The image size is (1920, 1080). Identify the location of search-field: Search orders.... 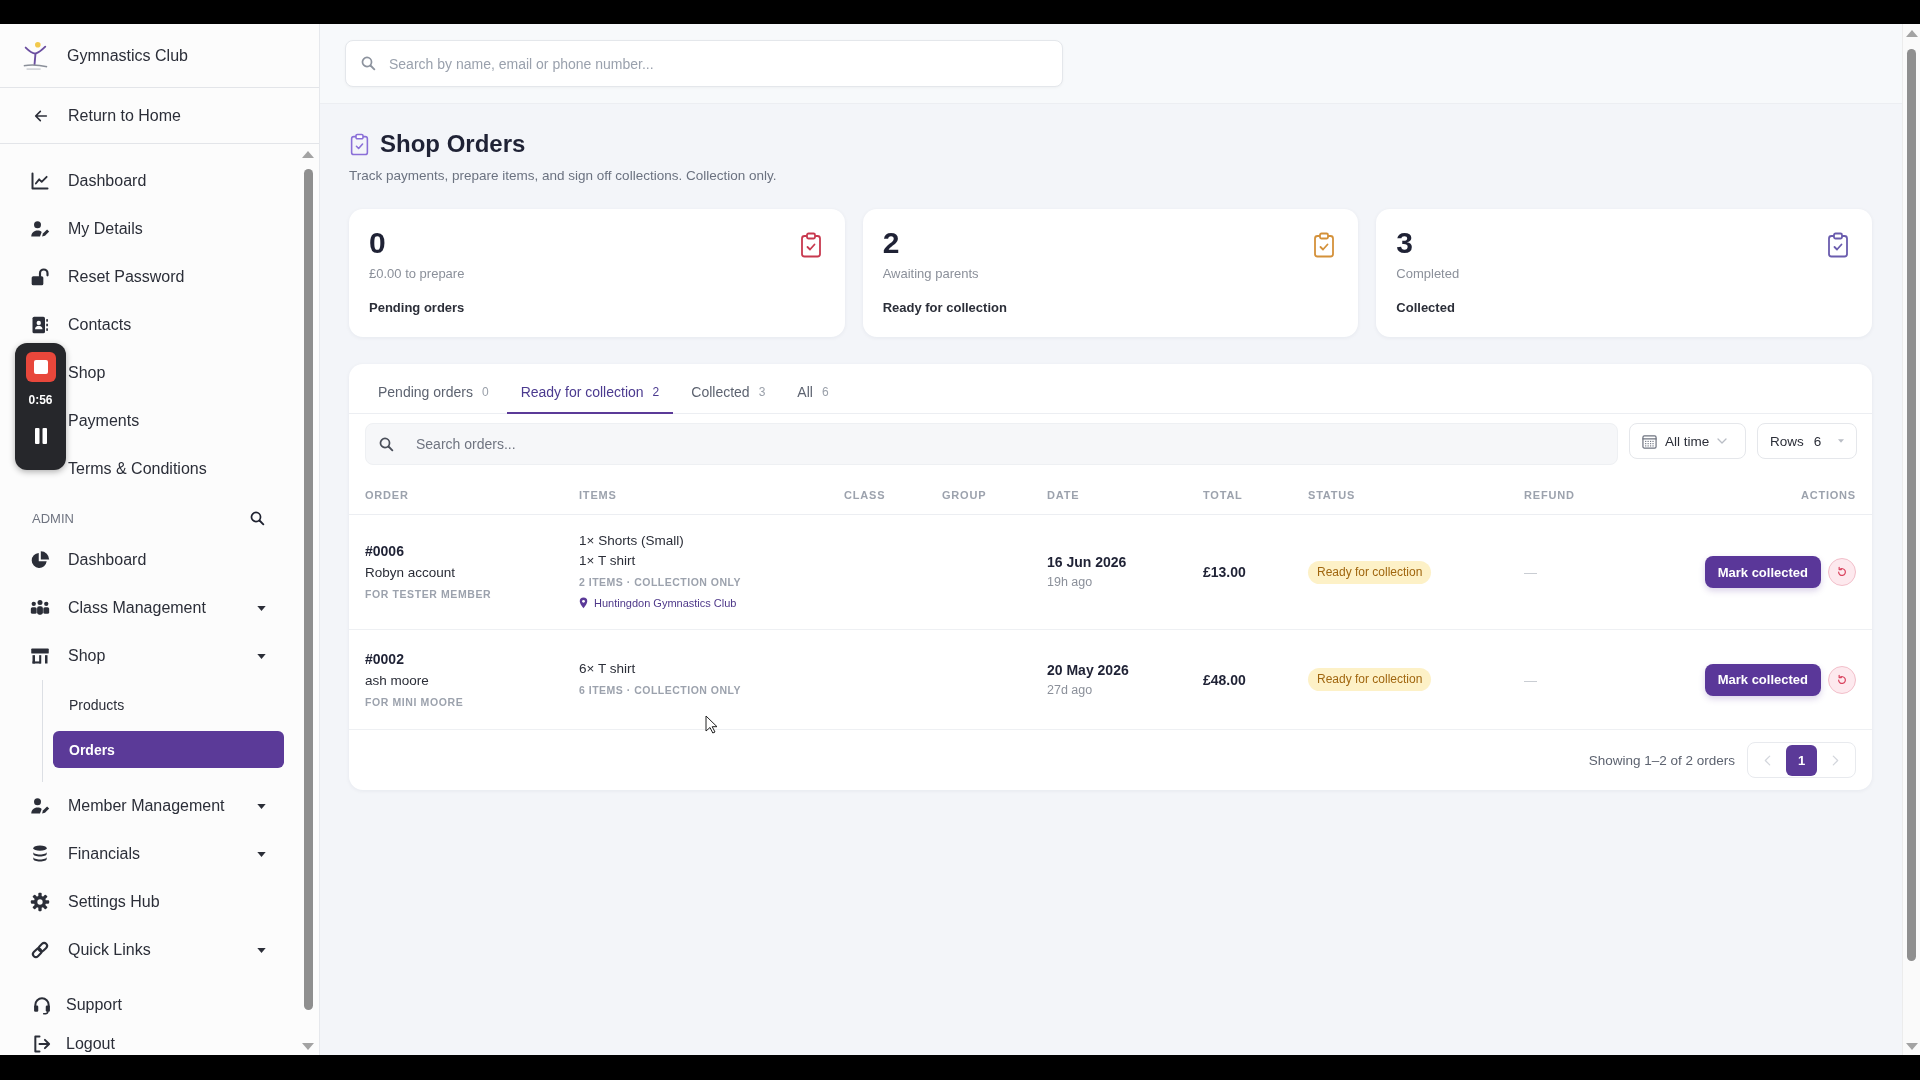
(991, 444).